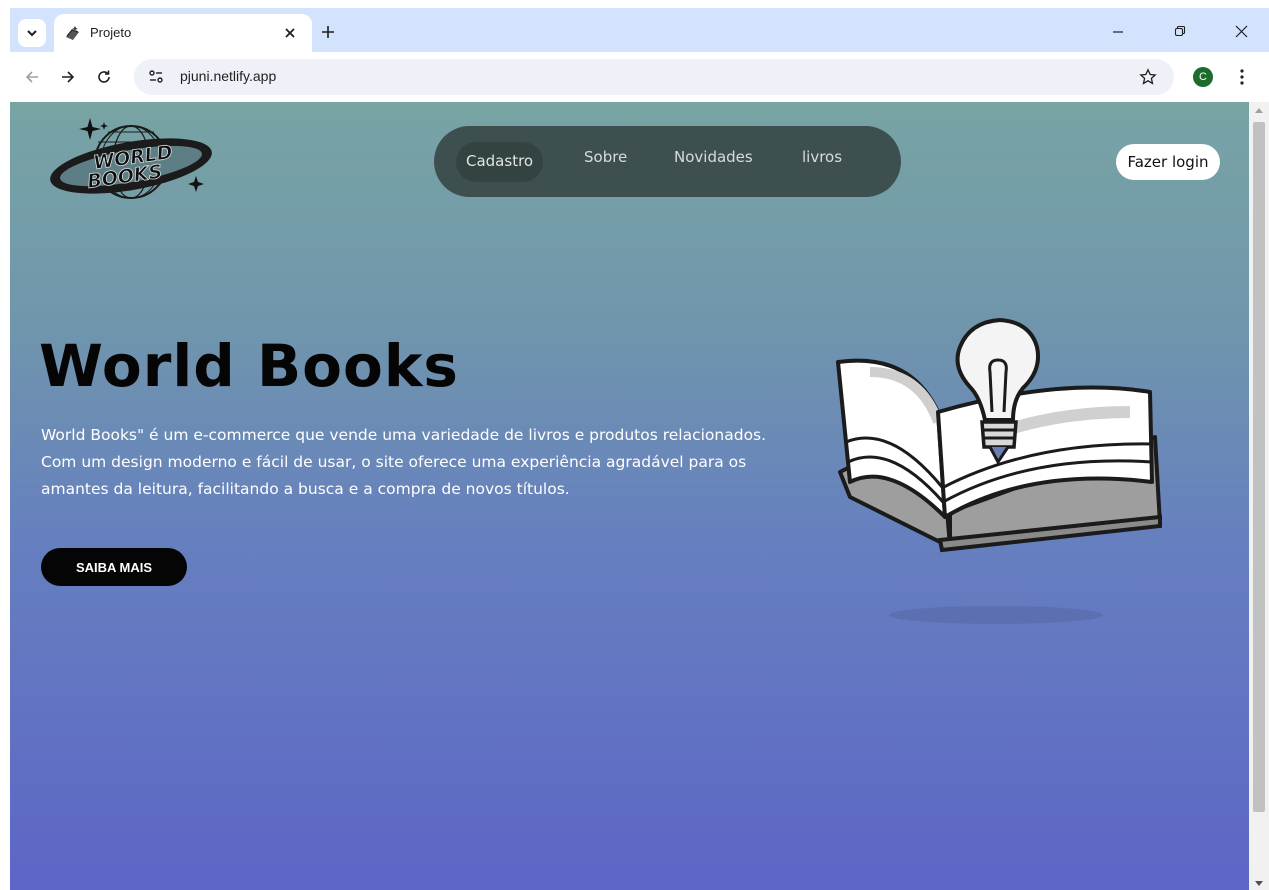 The image size is (1269, 890). I want to click on minimize-icon, so click(1118, 32).